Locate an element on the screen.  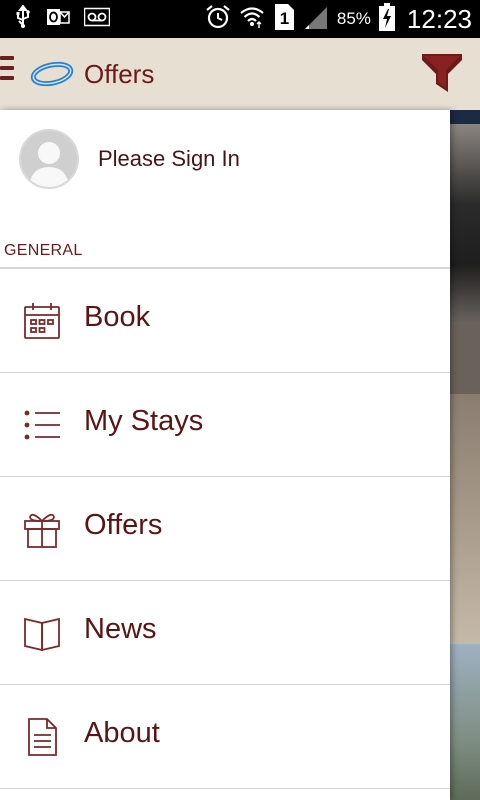
app-bar: Offers is located at coordinates (240, 74).